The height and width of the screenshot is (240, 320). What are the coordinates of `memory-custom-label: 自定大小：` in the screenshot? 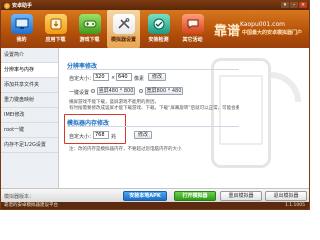 It's located at (82, 137).